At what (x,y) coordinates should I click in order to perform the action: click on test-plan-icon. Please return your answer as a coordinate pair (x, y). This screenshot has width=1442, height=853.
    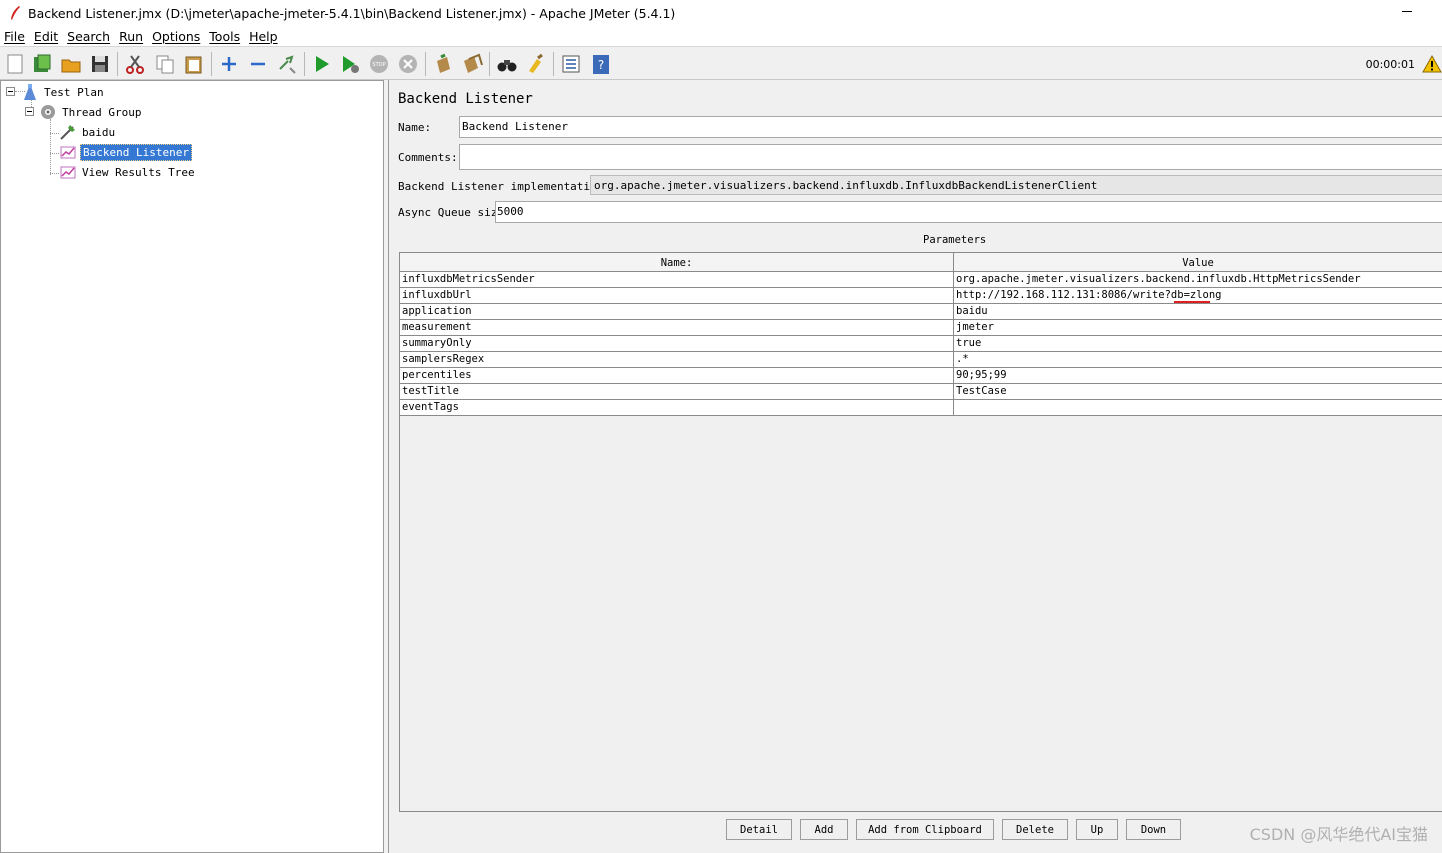
    Looking at the image, I should click on (30, 92).